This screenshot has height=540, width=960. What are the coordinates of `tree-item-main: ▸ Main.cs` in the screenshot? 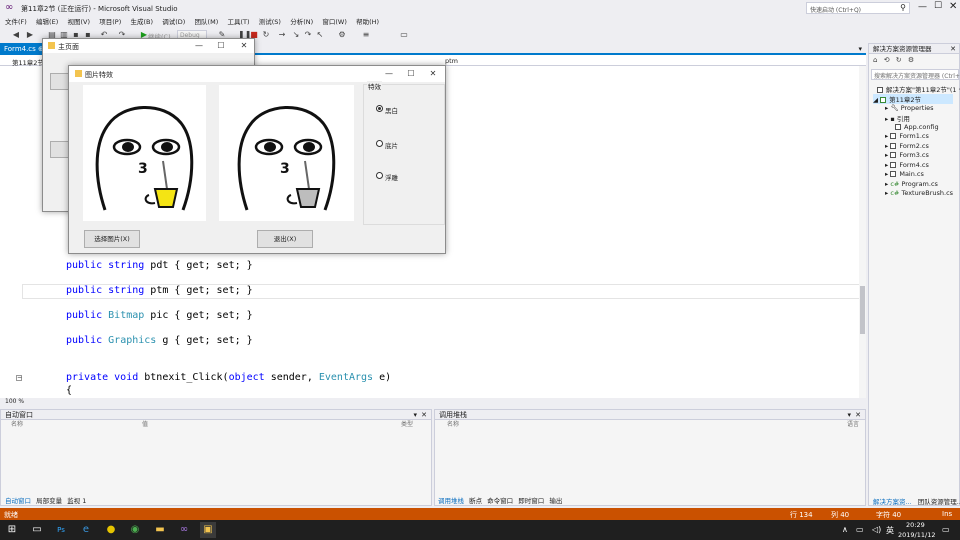 It's located at (904, 174).